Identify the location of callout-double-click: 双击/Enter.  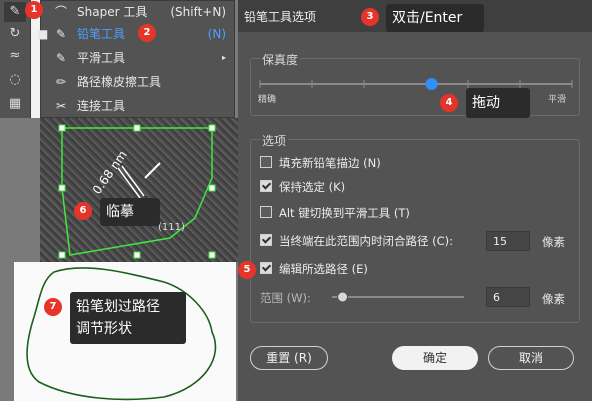
(435, 18).